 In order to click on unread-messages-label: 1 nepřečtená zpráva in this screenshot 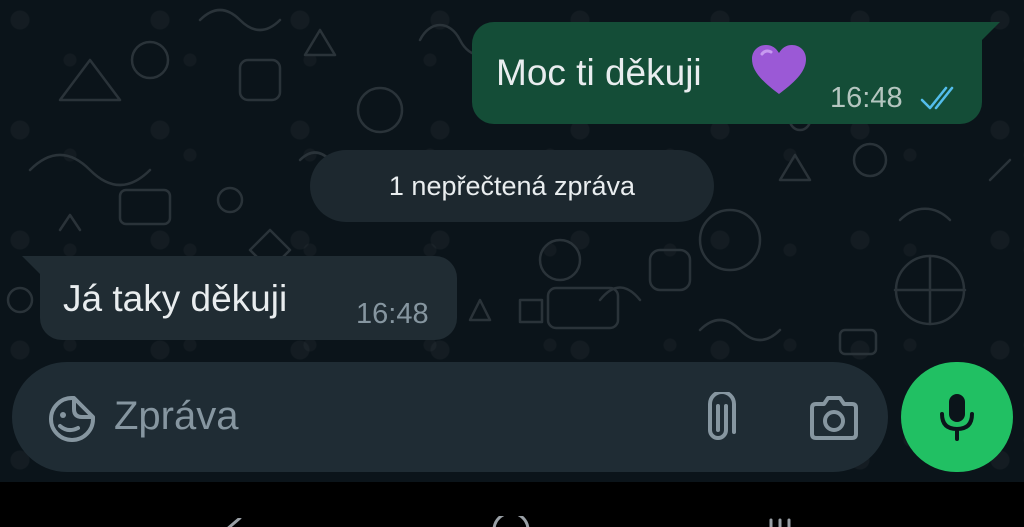, I will do `click(512, 185)`.